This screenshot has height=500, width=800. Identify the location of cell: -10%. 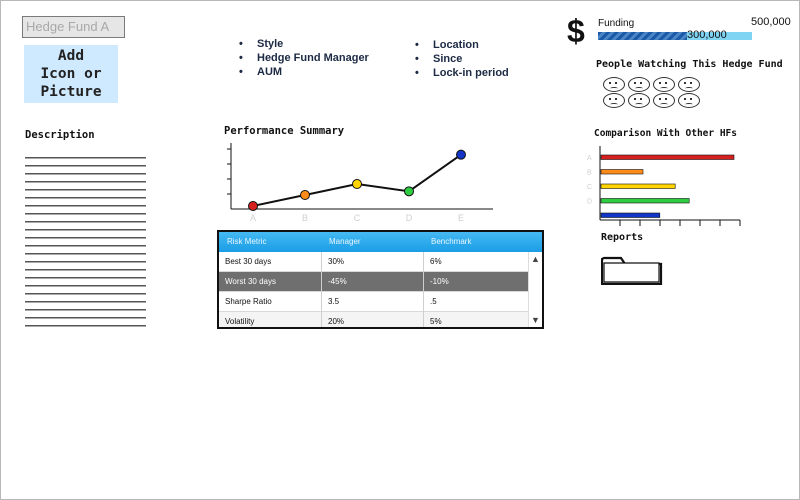
(475, 282).